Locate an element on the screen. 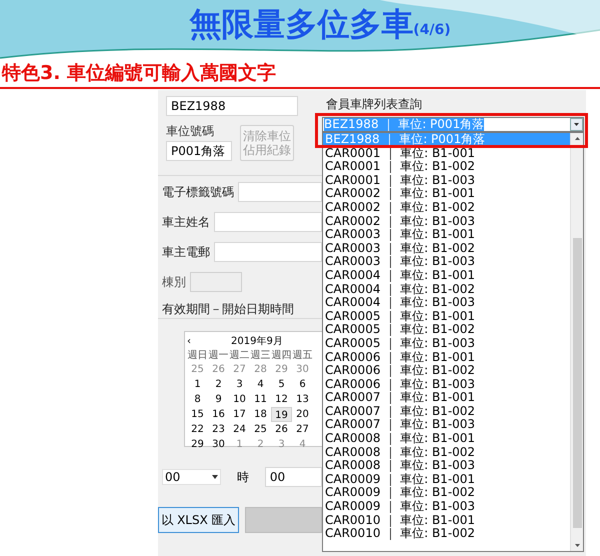 Image resolution: width=600 pixels, height=556 pixels. plate-list-item: CAR0006 ｜ 車位: B1-001 is located at coordinates (446, 357).